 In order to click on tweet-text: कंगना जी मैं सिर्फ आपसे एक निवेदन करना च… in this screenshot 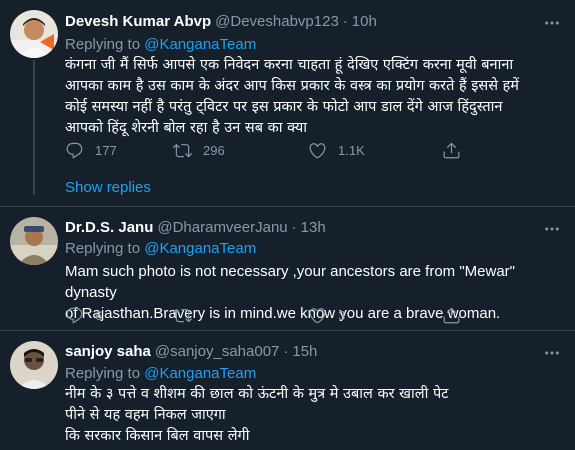, I will do `click(292, 96)`.